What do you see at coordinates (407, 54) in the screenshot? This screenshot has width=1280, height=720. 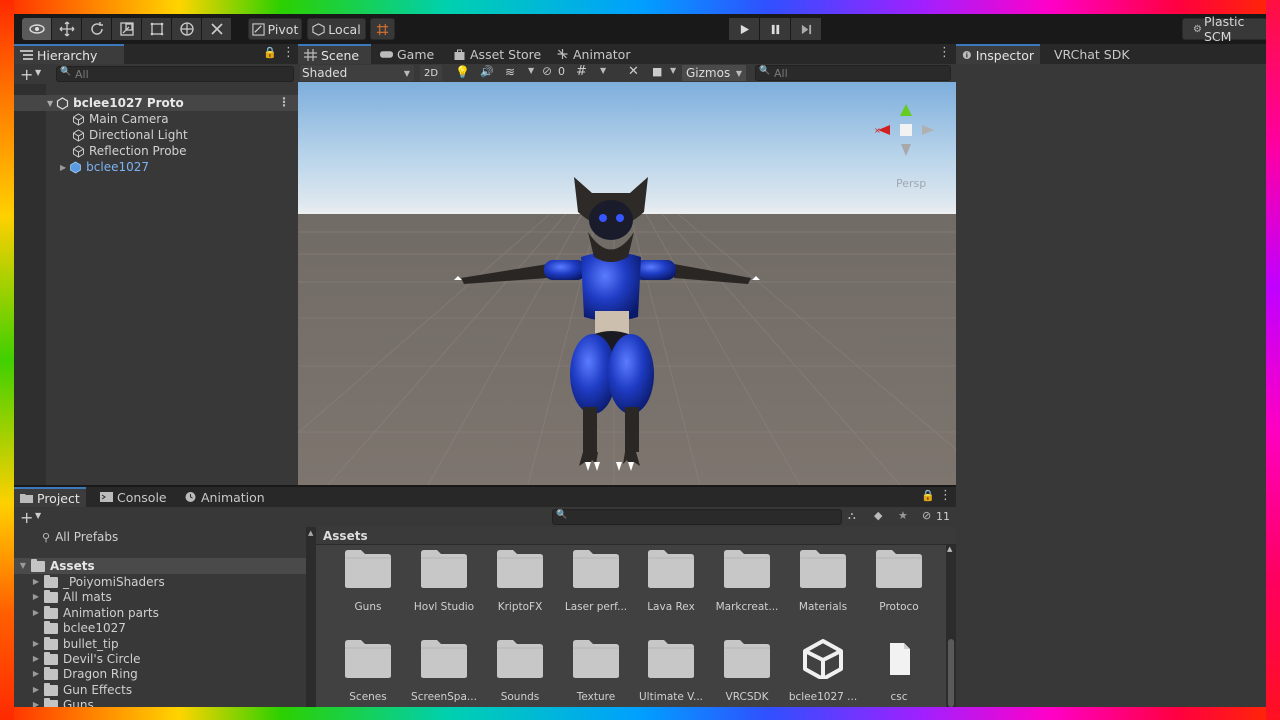 I see `tab-game: Game` at bounding box center [407, 54].